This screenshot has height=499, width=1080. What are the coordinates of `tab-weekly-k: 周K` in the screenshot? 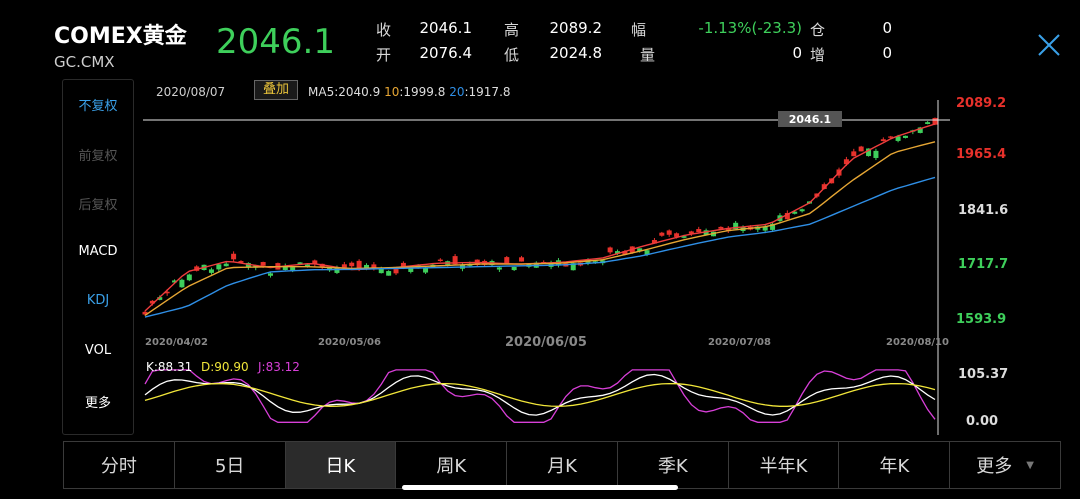 It's located at (452, 465).